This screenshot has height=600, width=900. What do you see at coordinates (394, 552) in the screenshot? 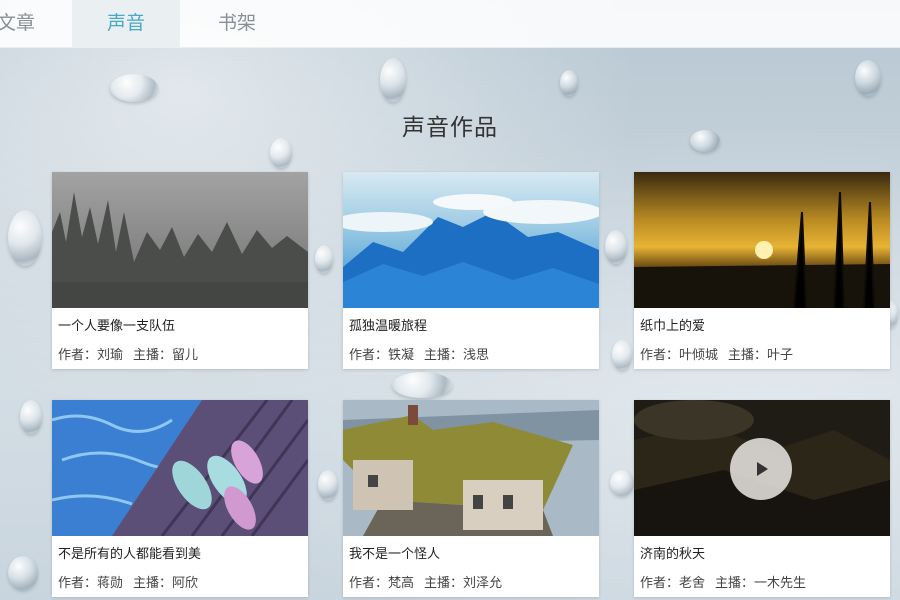
I see `work-title: 我不是一个怪人` at bounding box center [394, 552].